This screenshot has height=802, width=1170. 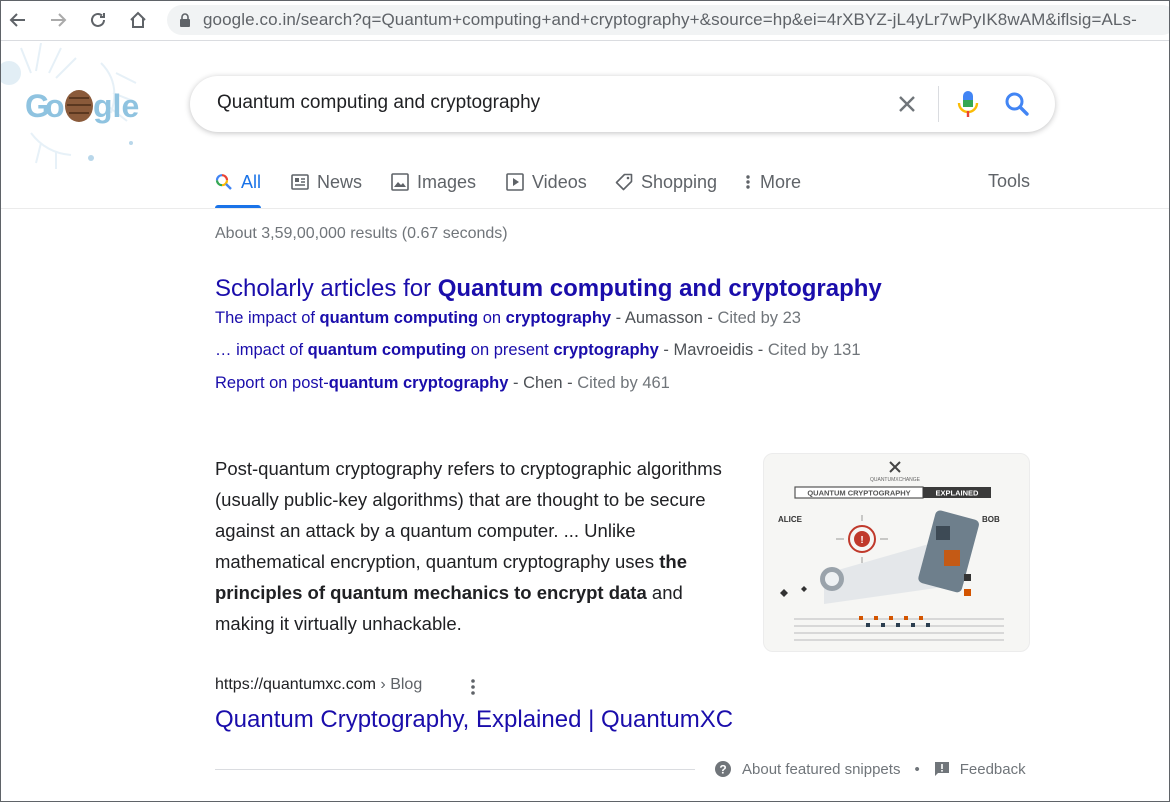 What do you see at coordinates (664, 318) in the screenshot?
I see `author: - Aumasson -` at bounding box center [664, 318].